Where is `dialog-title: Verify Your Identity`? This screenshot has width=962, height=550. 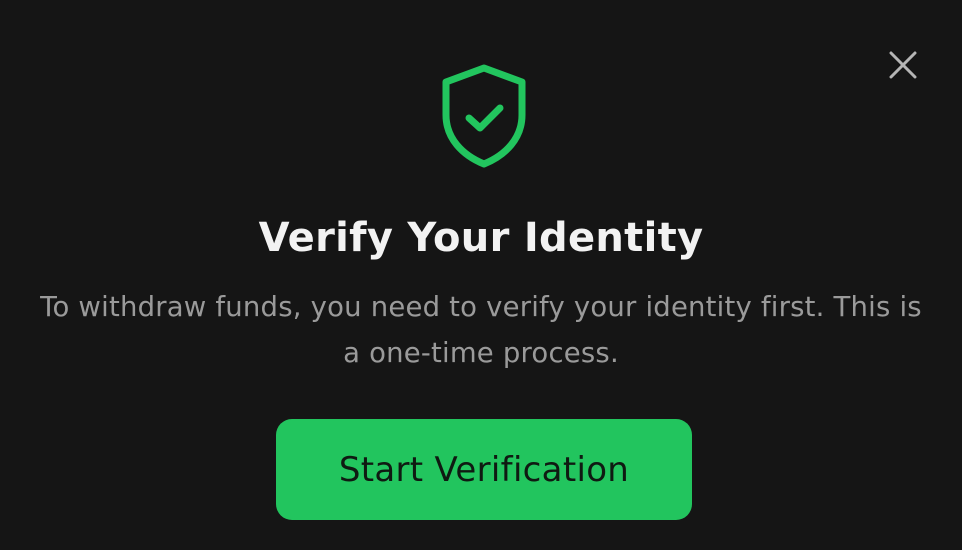 dialog-title: Verify Your Identity is located at coordinates (481, 238).